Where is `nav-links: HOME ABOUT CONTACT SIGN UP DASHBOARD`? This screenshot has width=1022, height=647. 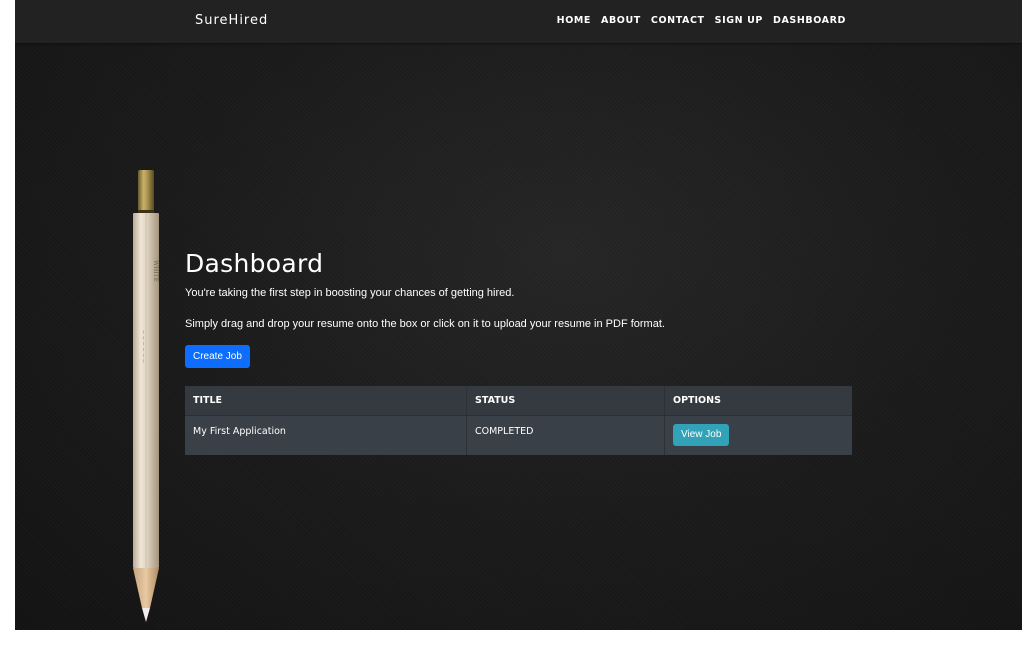
nav-links: HOME ABOUT CONTACT SIGN UP DASHBOARD is located at coordinates (701, 20).